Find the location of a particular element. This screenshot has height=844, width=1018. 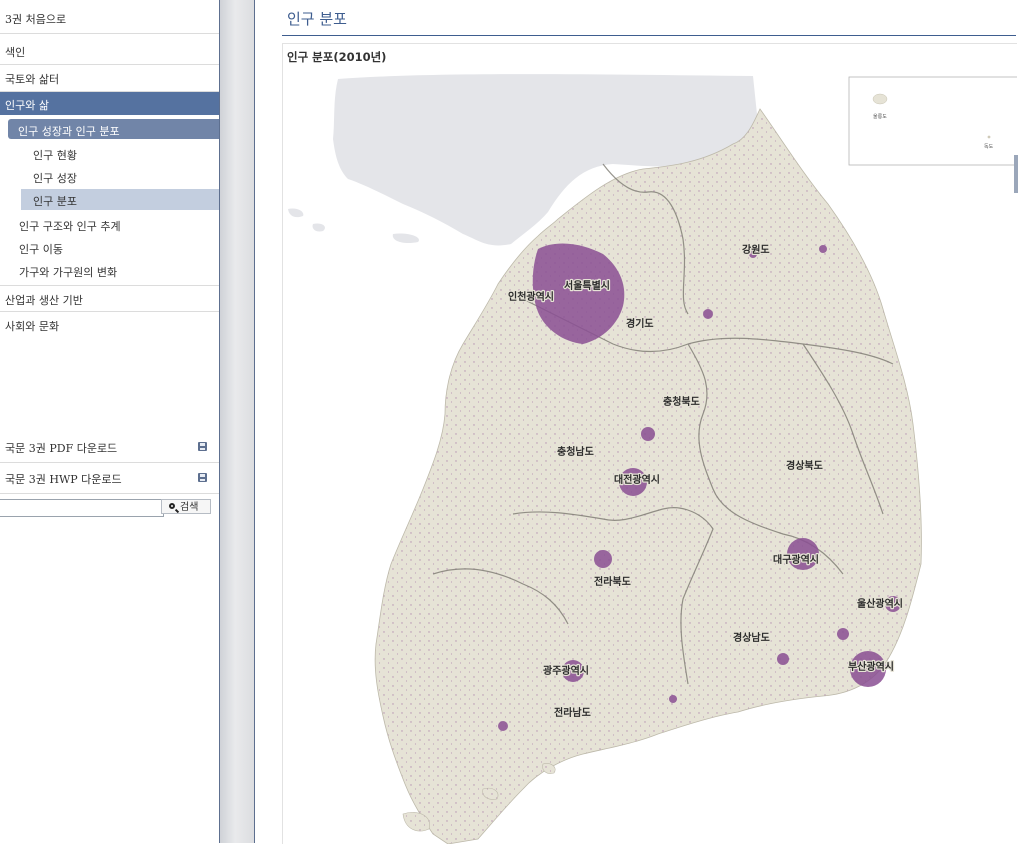

map-label-gyeonggi: 경기도 is located at coordinates (640, 323).